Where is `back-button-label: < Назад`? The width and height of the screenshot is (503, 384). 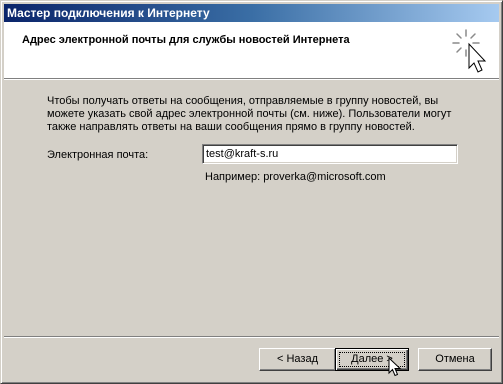
back-button-label: < Назад is located at coordinates (297, 359).